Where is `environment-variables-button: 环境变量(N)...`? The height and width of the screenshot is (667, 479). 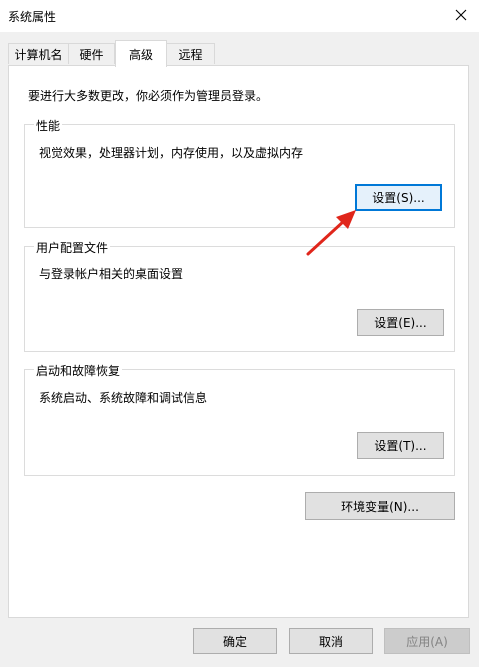
environment-variables-button: 环境变量(N)... is located at coordinates (380, 506).